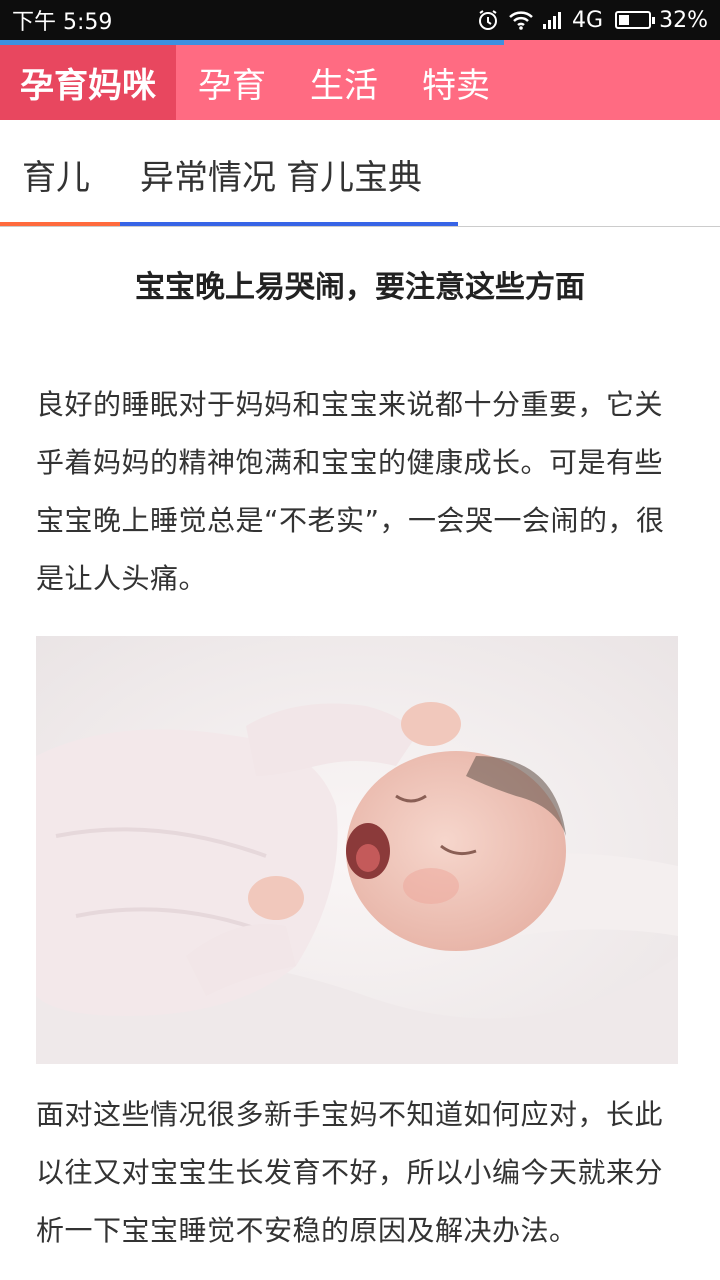 The height and width of the screenshot is (1280, 720). Describe the element at coordinates (360, 287) in the screenshot. I see `article-title: 宝宝晚上易哭闹，要注意这些方面` at that location.